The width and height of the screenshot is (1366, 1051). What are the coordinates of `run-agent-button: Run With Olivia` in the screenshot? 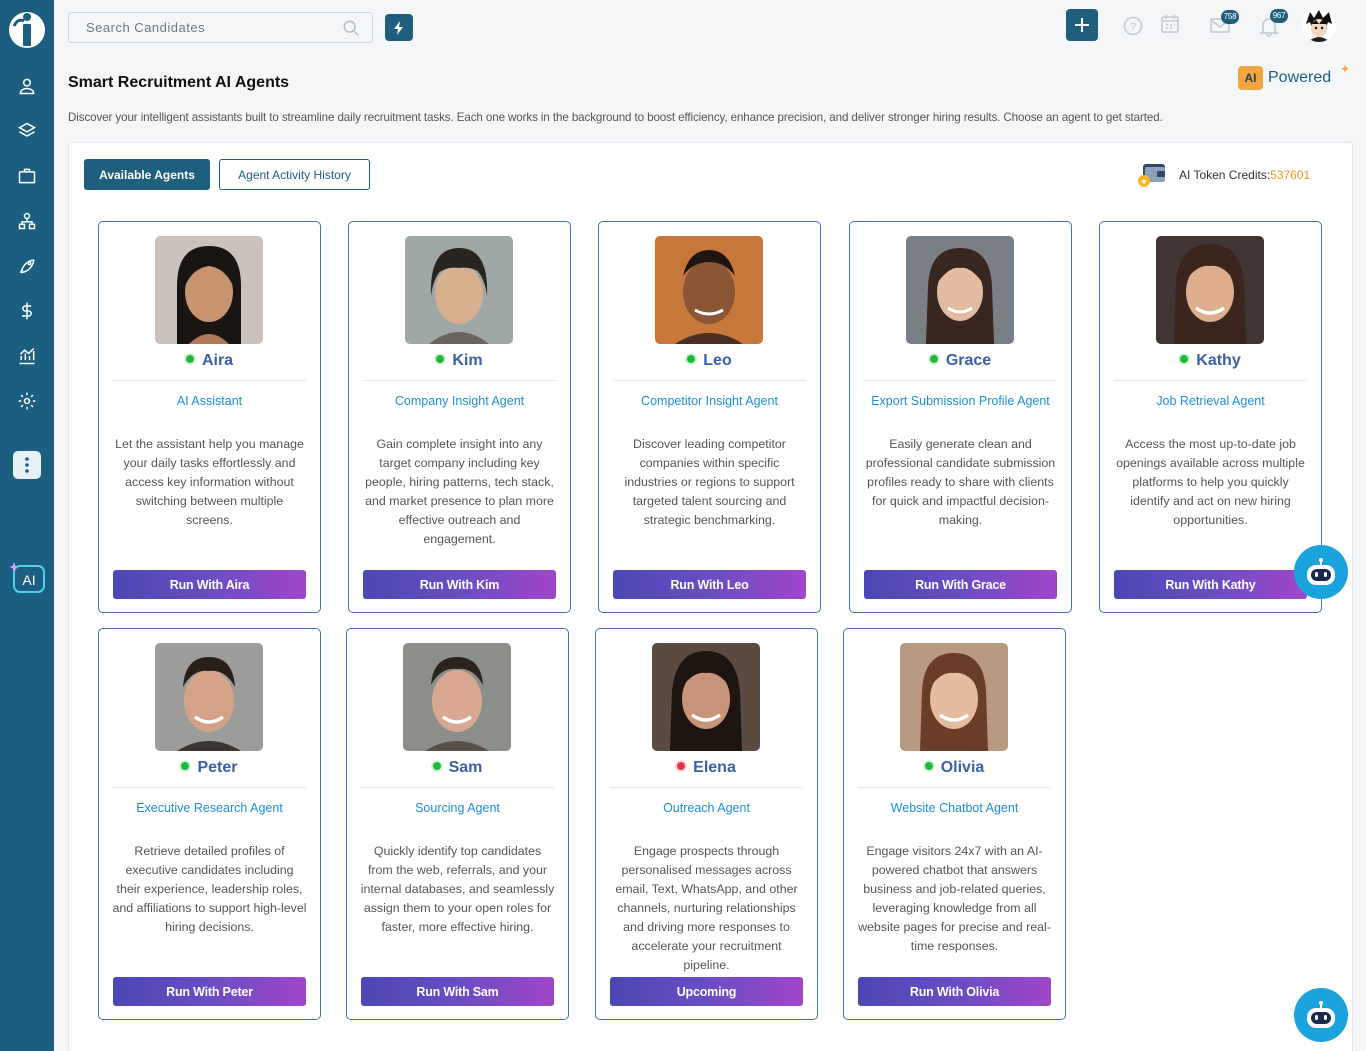 It's located at (954, 991).